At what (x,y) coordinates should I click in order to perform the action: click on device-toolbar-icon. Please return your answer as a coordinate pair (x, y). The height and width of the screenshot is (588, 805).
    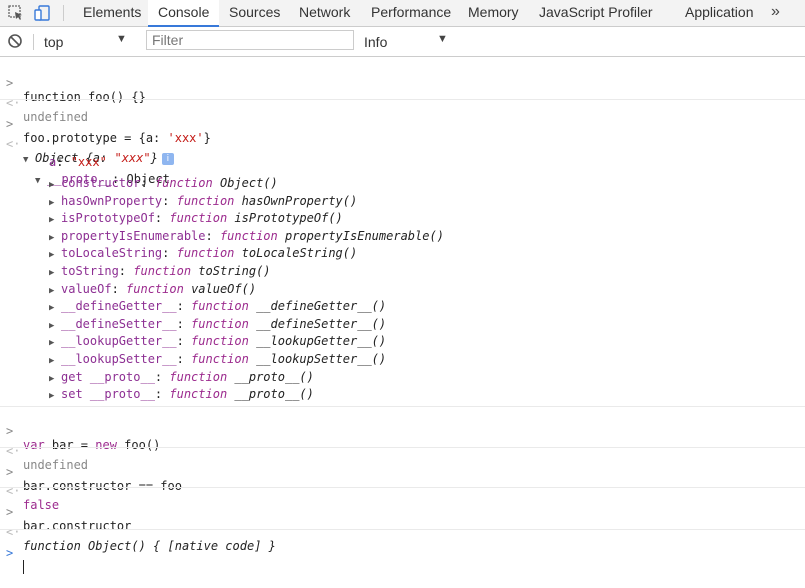
    Looking at the image, I should click on (42, 13).